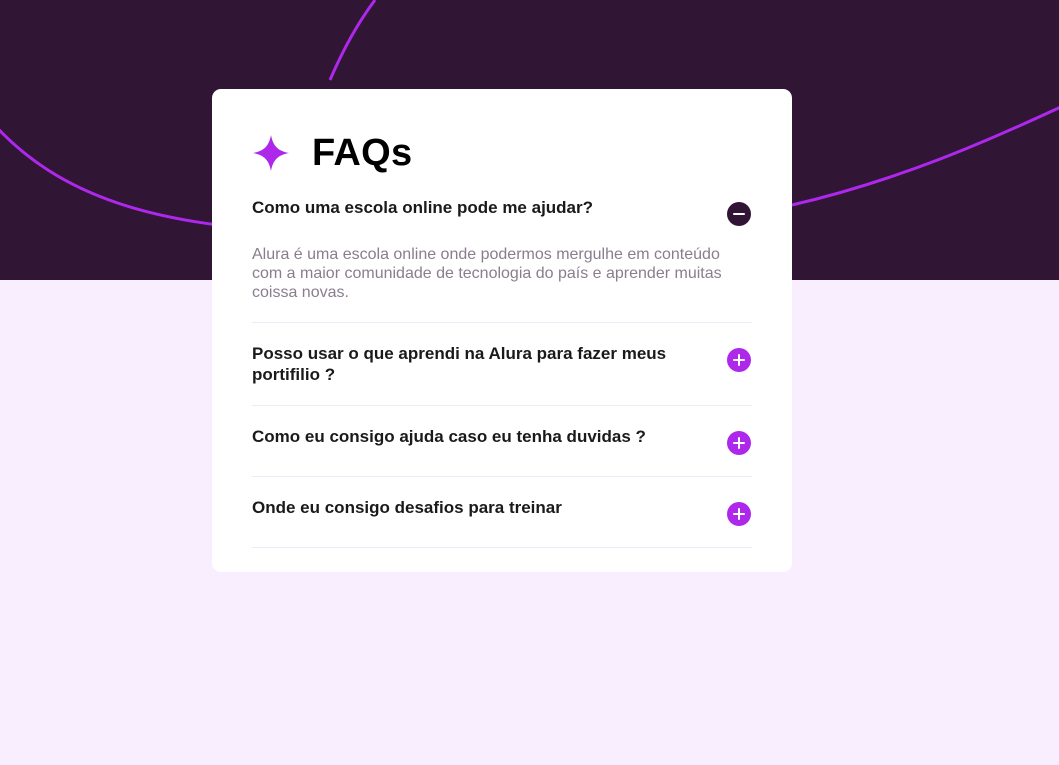 The height and width of the screenshot is (765, 1059). What do you see at coordinates (502, 153) in the screenshot?
I see `faq-header: FAQs` at bounding box center [502, 153].